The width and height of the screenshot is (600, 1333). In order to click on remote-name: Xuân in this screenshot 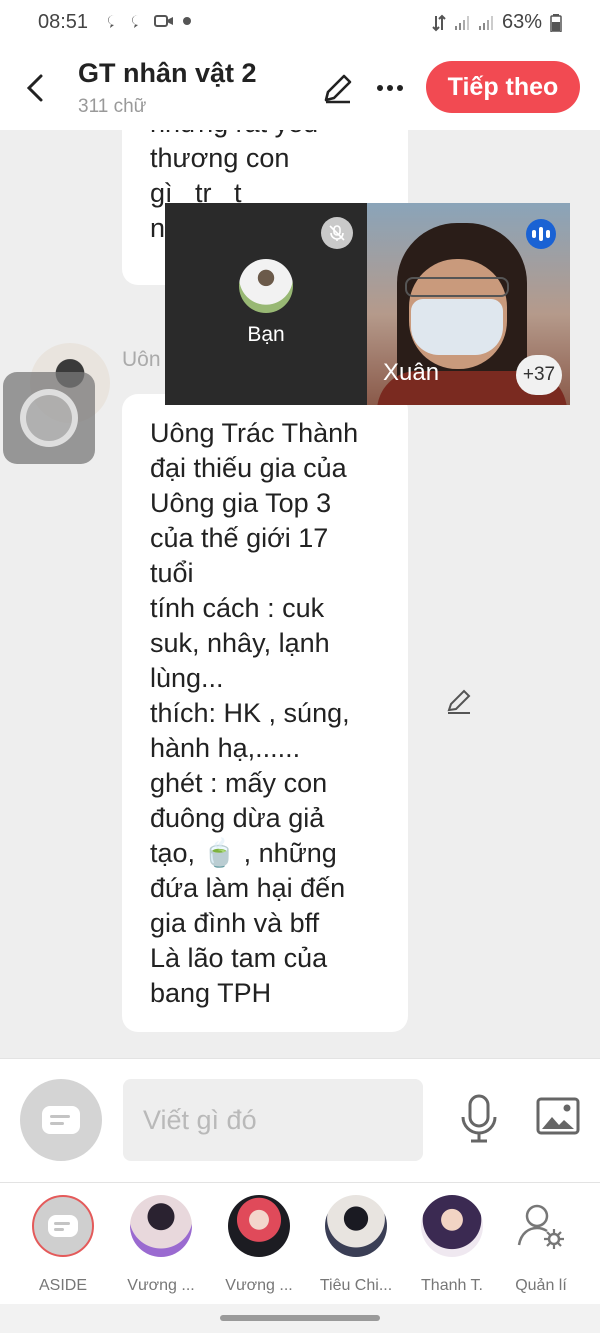, I will do `click(411, 372)`.